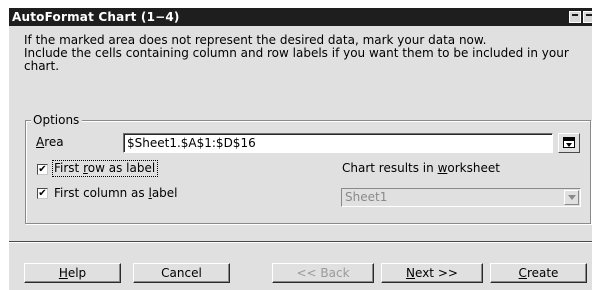 The width and height of the screenshot is (592, 290). I want to click on worksheet-select: Sheet1, so click(461, 197).